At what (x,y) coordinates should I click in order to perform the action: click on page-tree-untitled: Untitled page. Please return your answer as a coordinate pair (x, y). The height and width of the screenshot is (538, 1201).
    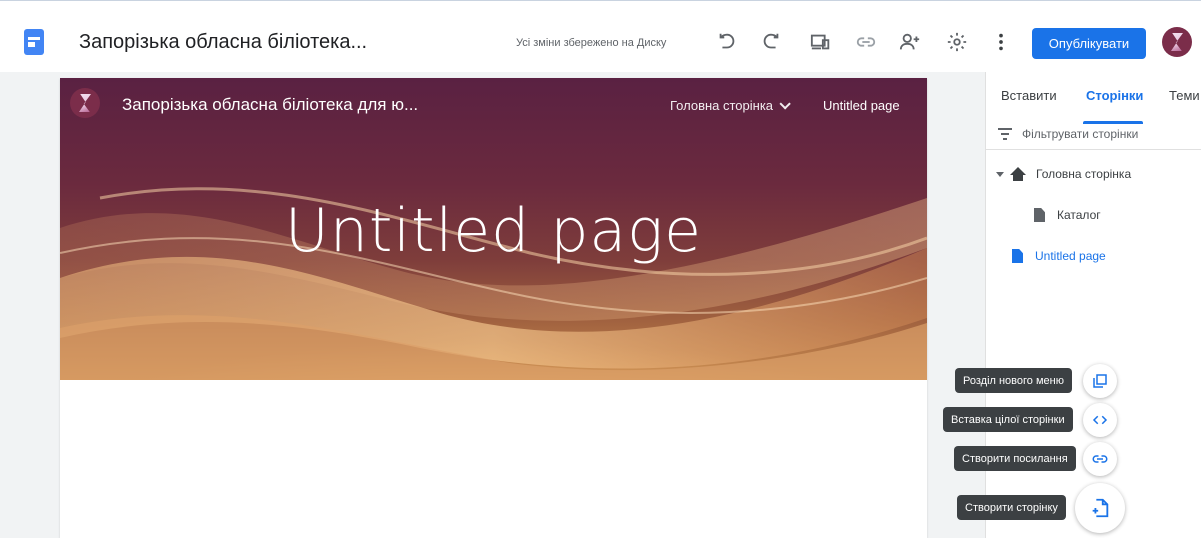
    Looking at the image, I should click on (1059, 256).